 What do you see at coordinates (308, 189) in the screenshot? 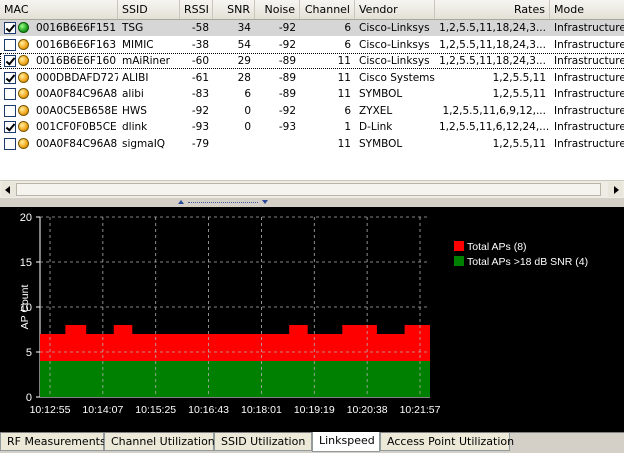
I see `scroll-thumb` at bounding box center [308, 189].